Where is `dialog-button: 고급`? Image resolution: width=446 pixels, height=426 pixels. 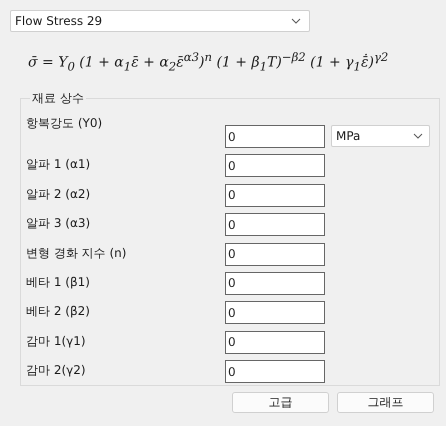
dialog-button: 고급 is located at coordinates (280, 402).